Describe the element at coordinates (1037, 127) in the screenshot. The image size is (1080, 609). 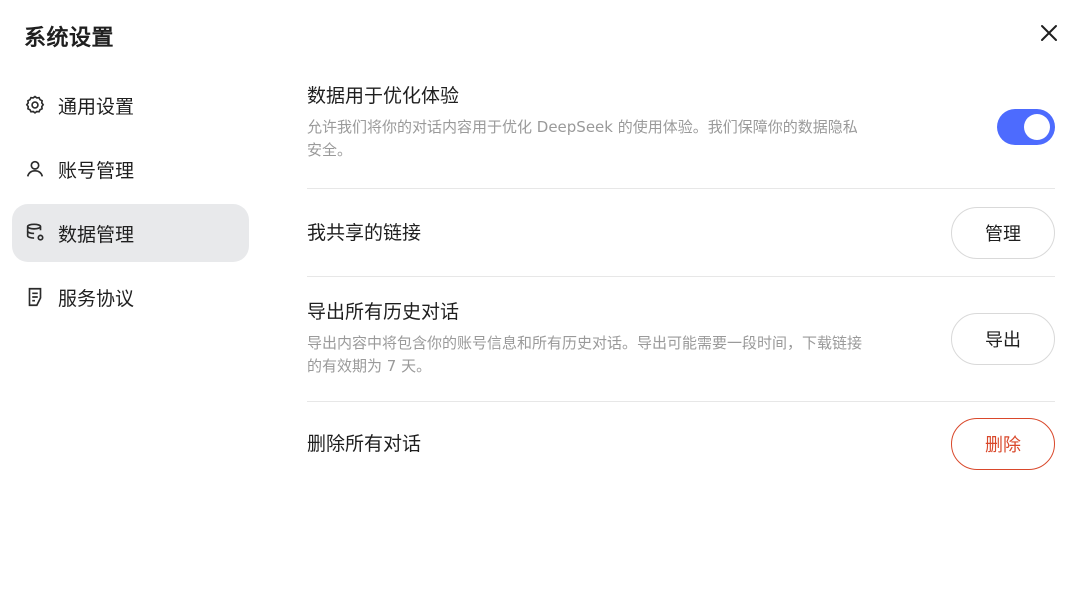
I see `toggle-knob` at that location.